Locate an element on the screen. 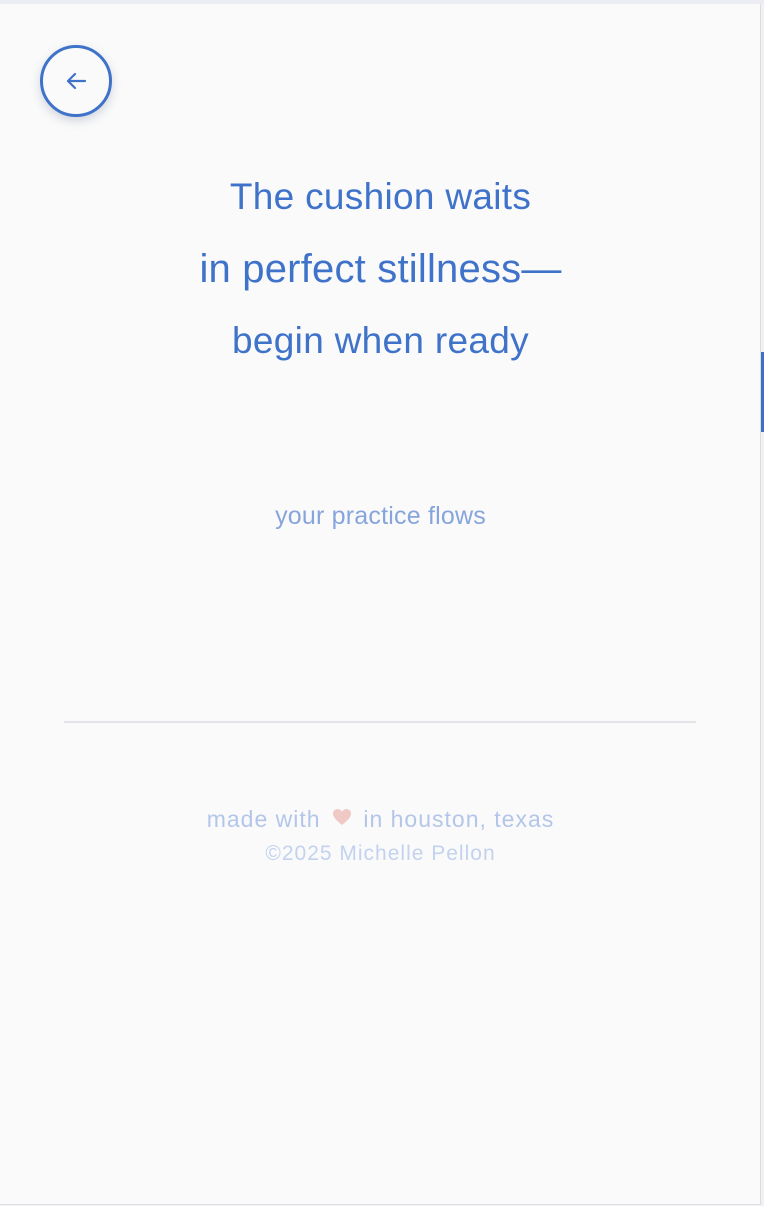  made-with-prefix: made with is located at coordinates (263, 819).